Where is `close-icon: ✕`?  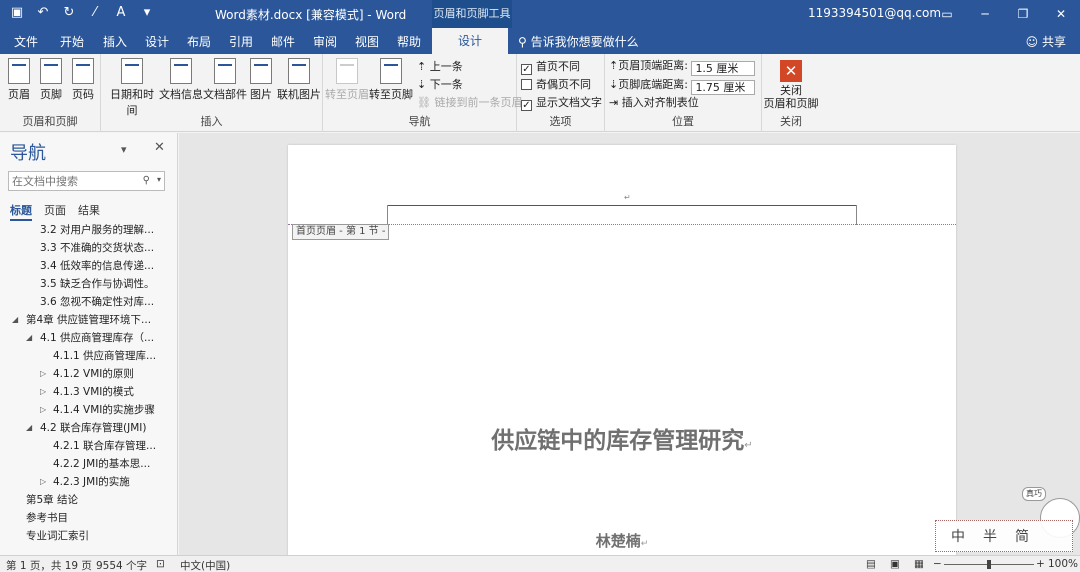 close-icon: ✕ is located at coordinates (1061, 14).